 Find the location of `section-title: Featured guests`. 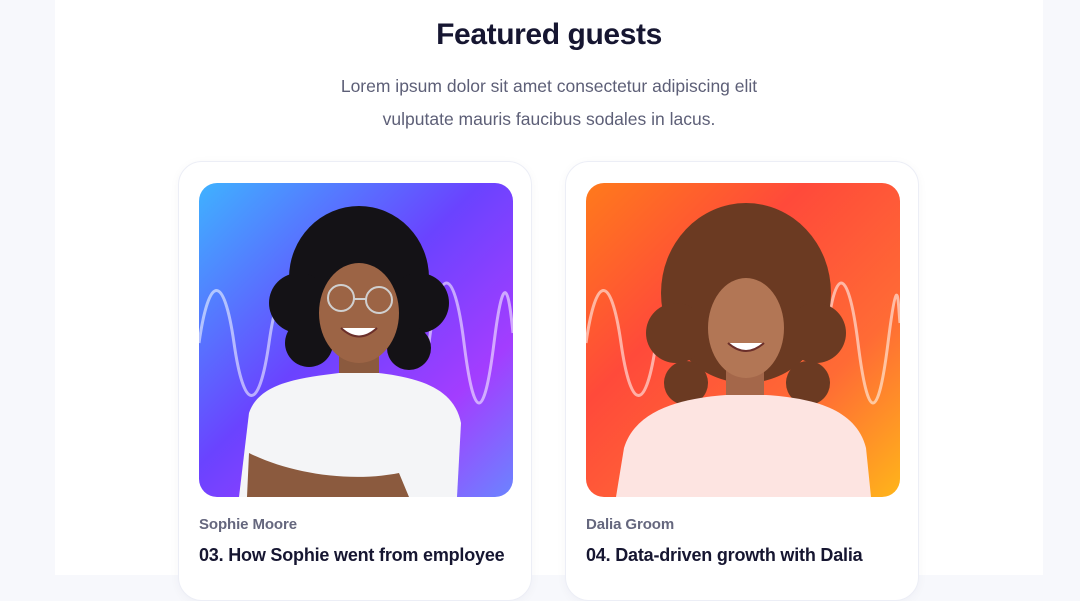

section-title: Featured guests is located at coordinates (549, 34).